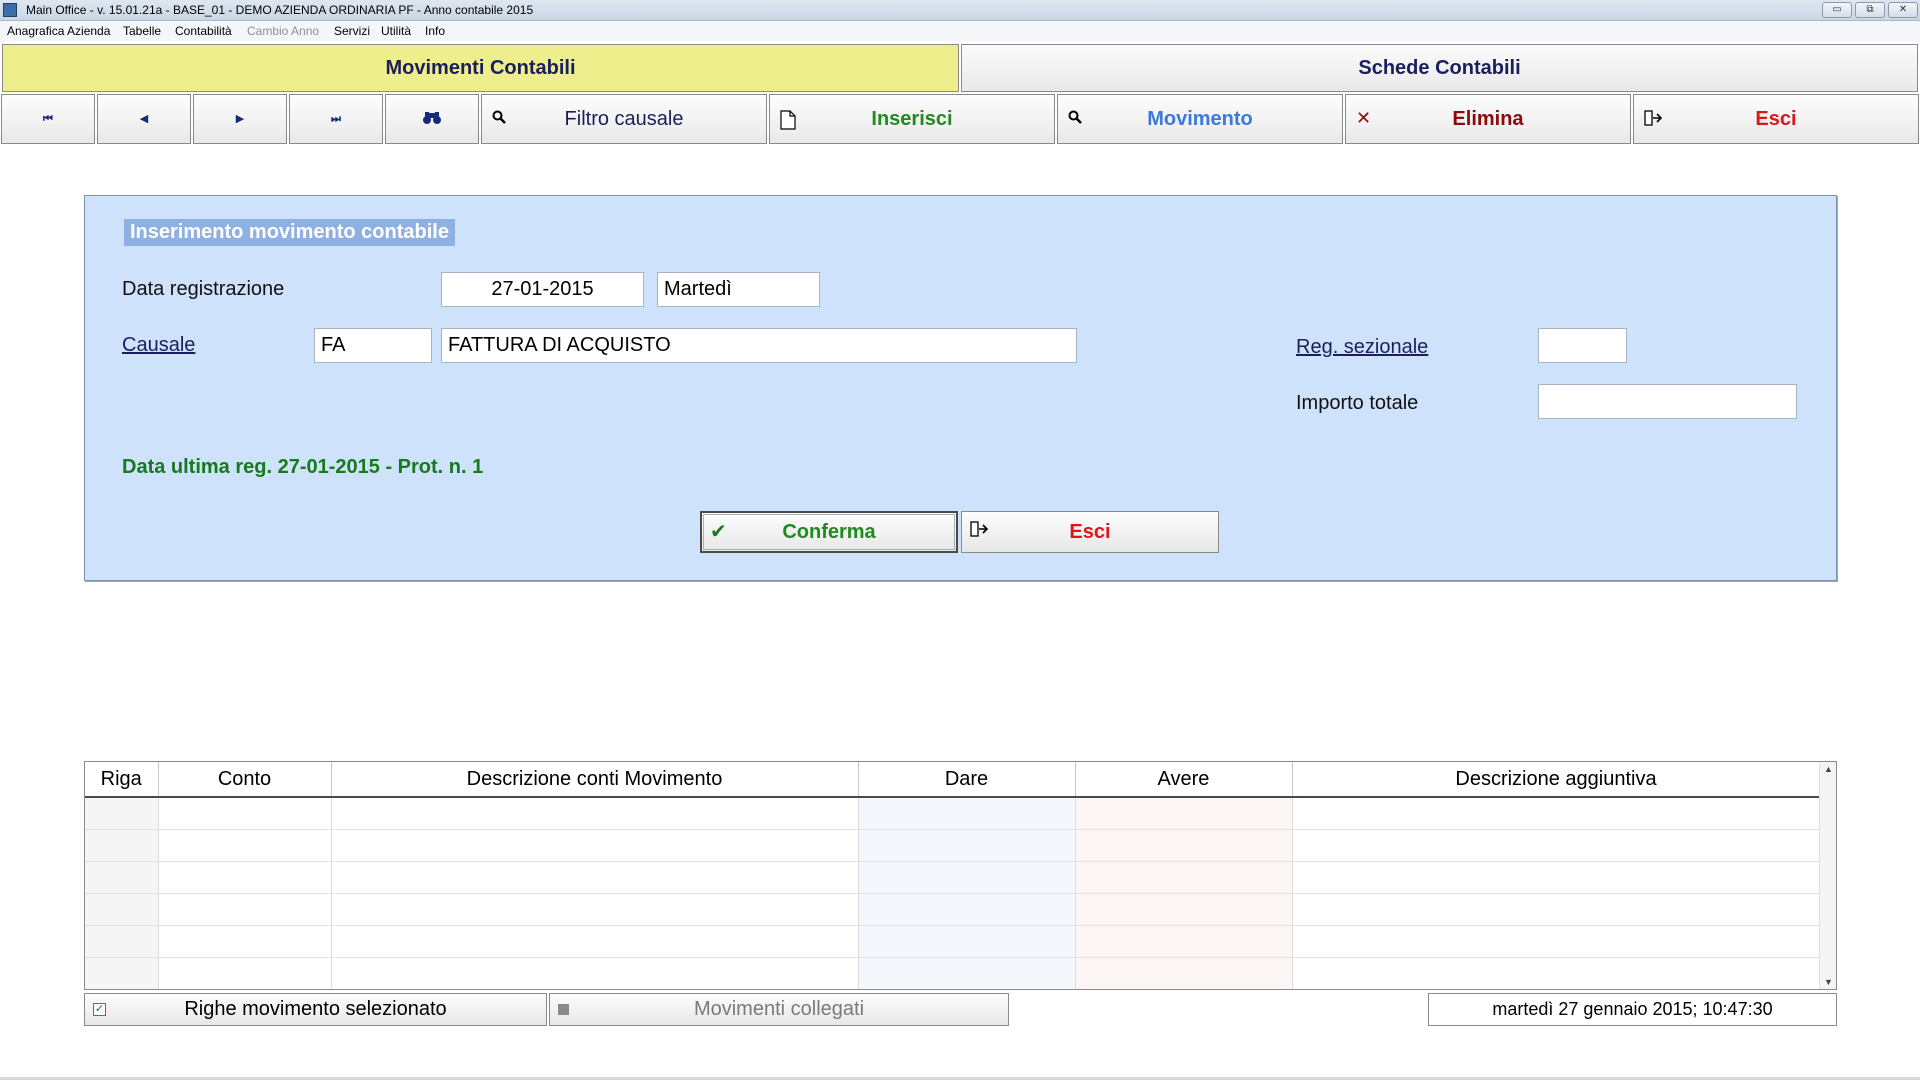 This screenshot has width=1920, height=1080. I want to click on menu-anagrafica-azienda: Anagrafica Azienda, so click(58, 31).